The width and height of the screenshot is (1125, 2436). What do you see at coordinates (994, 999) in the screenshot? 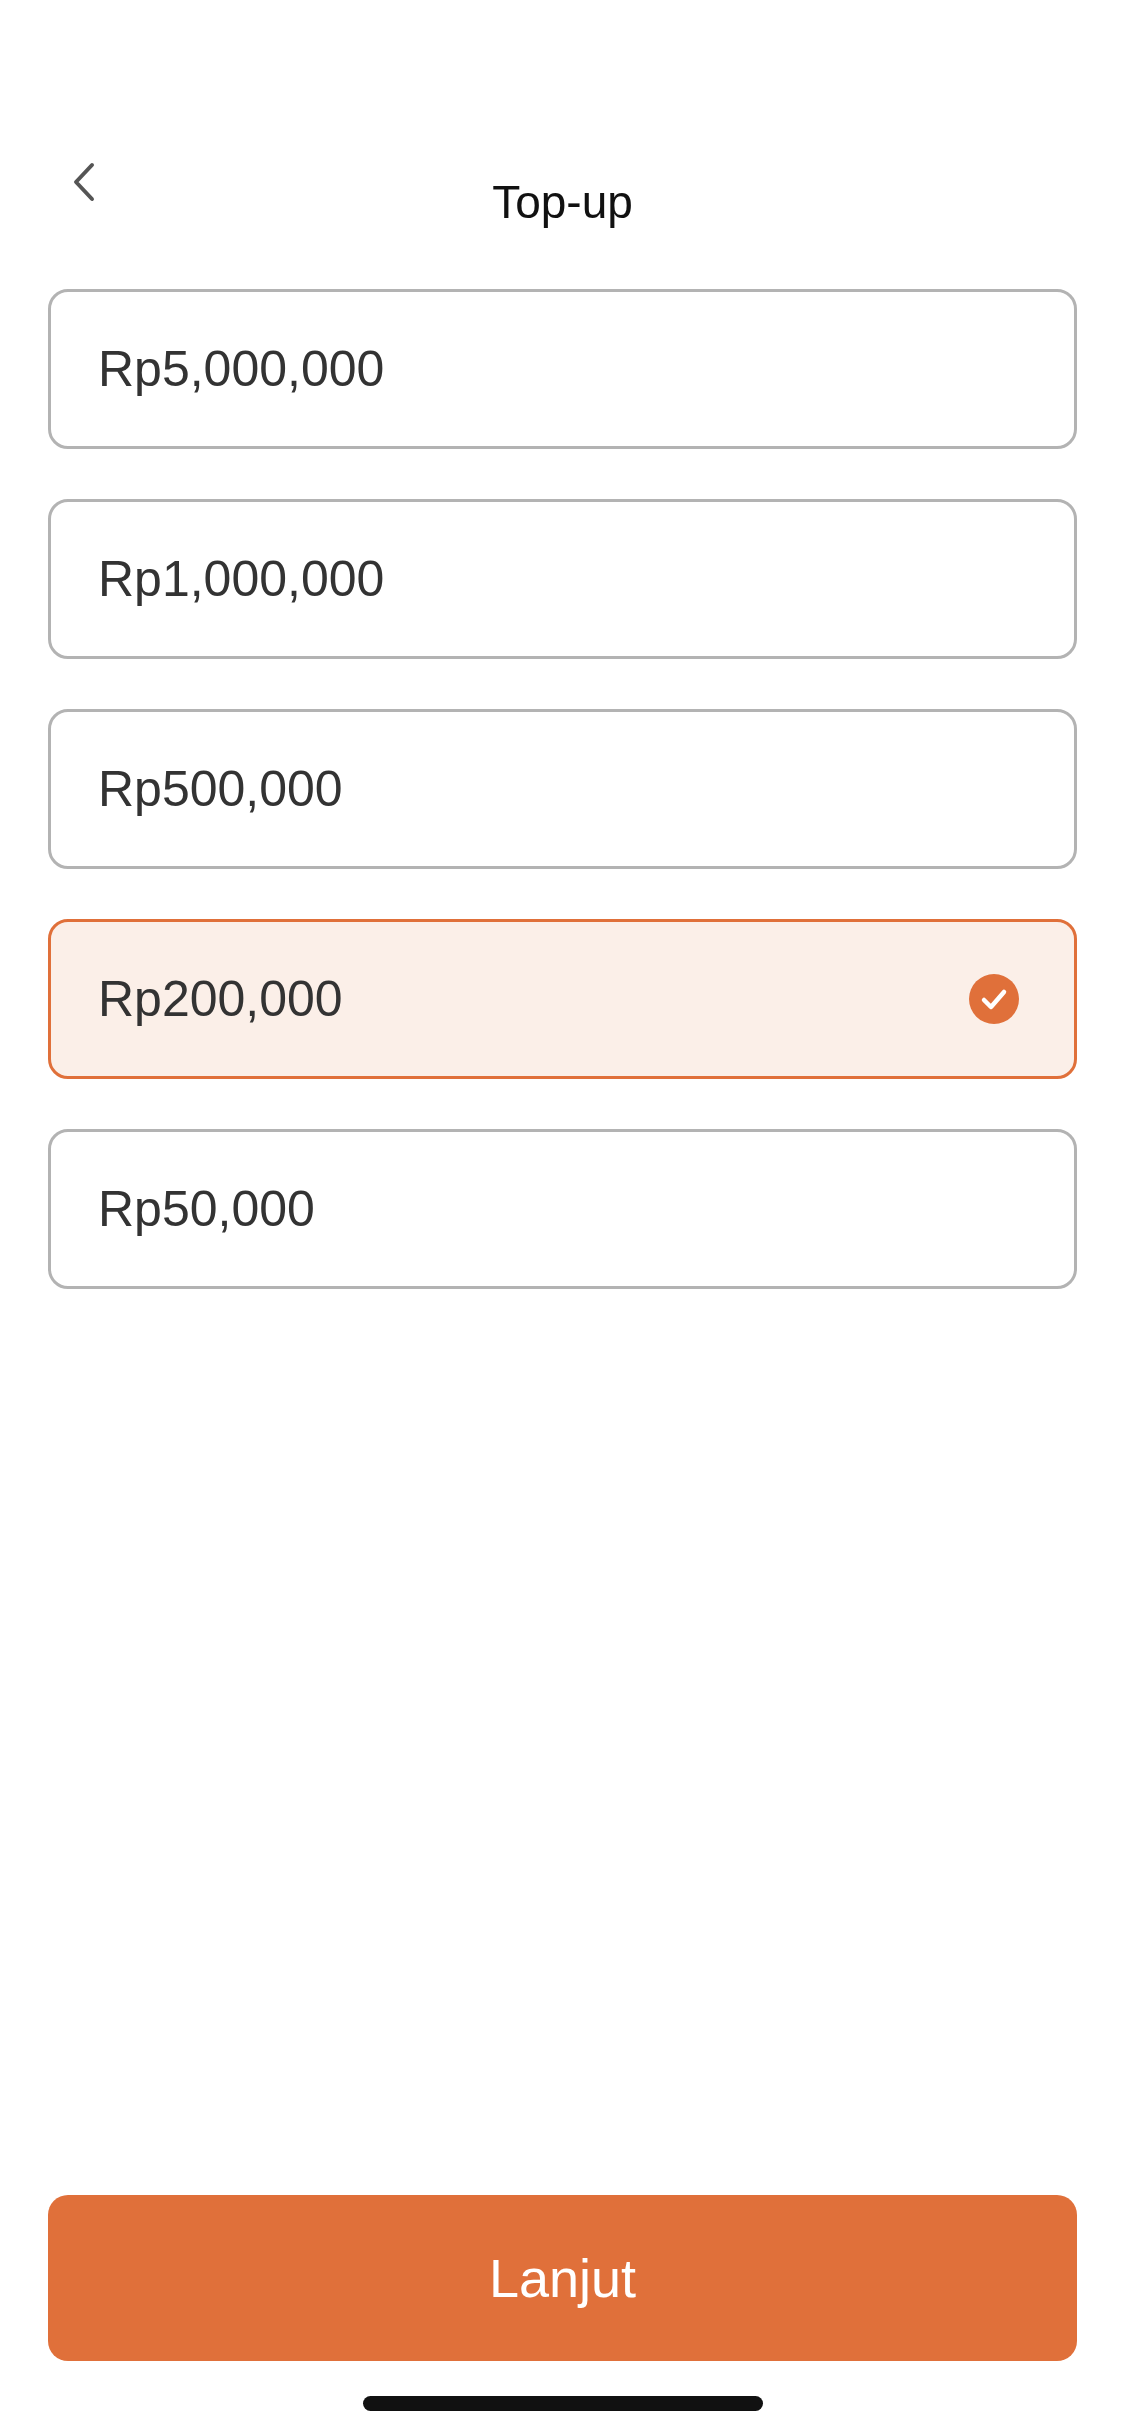
I see `check-icon` at bounding box center [994, 999].